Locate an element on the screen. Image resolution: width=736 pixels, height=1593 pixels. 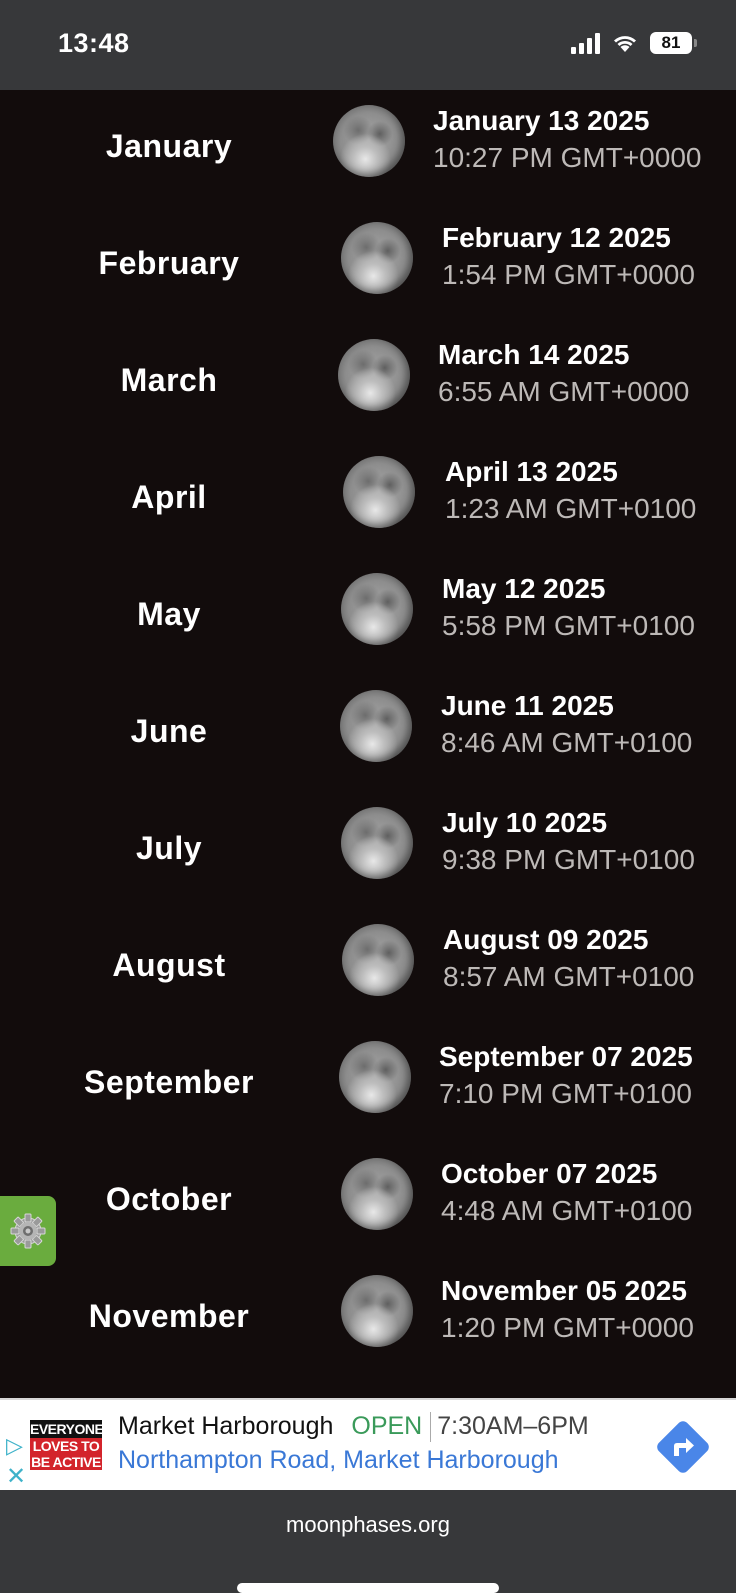
signal-icon is located at coordinates (585, 43).